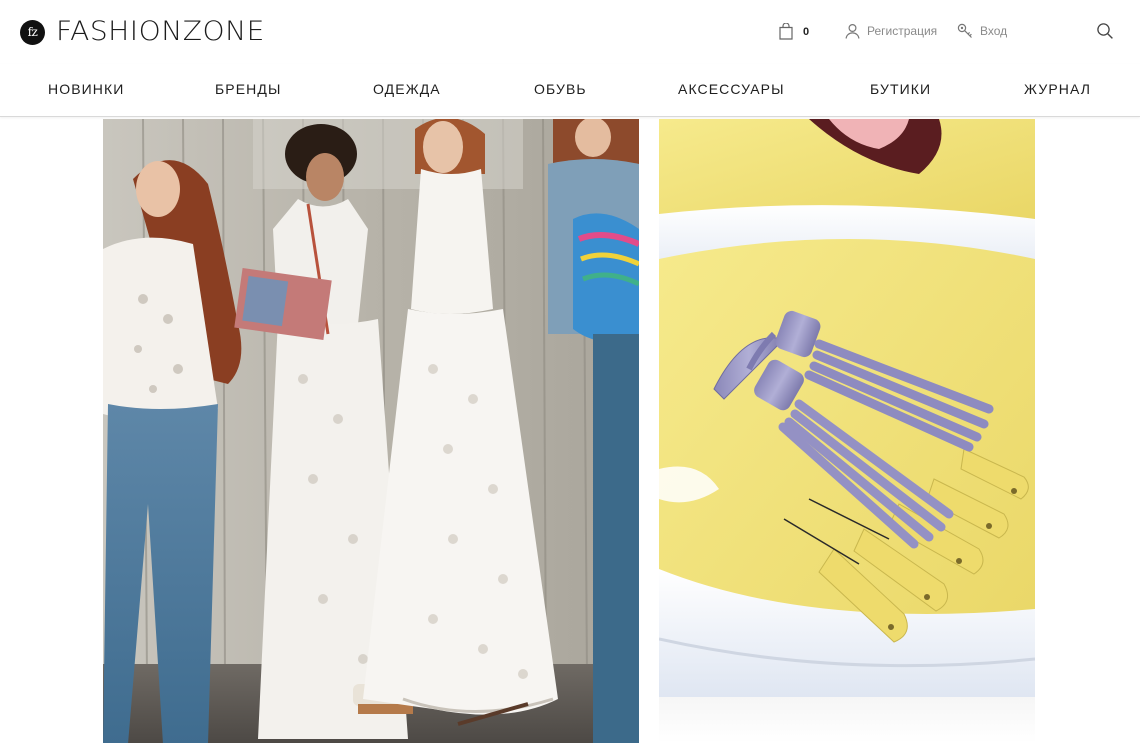 The width and height of the screenshot is (1140, 743). Describe the element at coordinates (847, 720) in the screenshot. I see `hero-right-fade` at that location.